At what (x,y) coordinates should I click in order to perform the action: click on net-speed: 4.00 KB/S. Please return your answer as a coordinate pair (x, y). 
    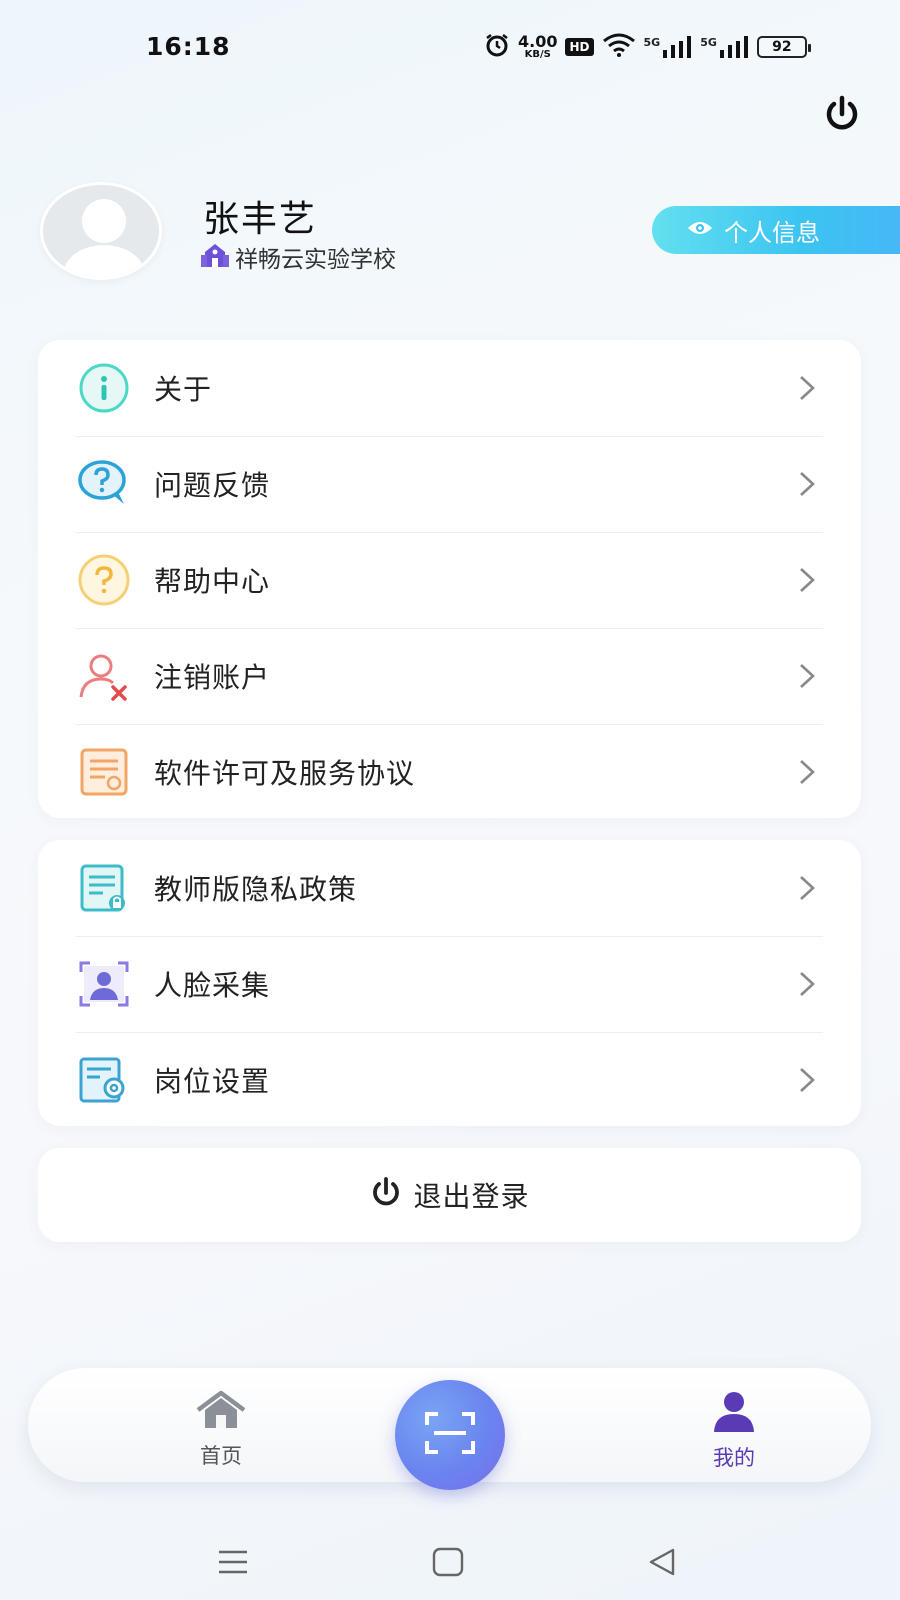
    Looking at the image, I should click on (537, 47).